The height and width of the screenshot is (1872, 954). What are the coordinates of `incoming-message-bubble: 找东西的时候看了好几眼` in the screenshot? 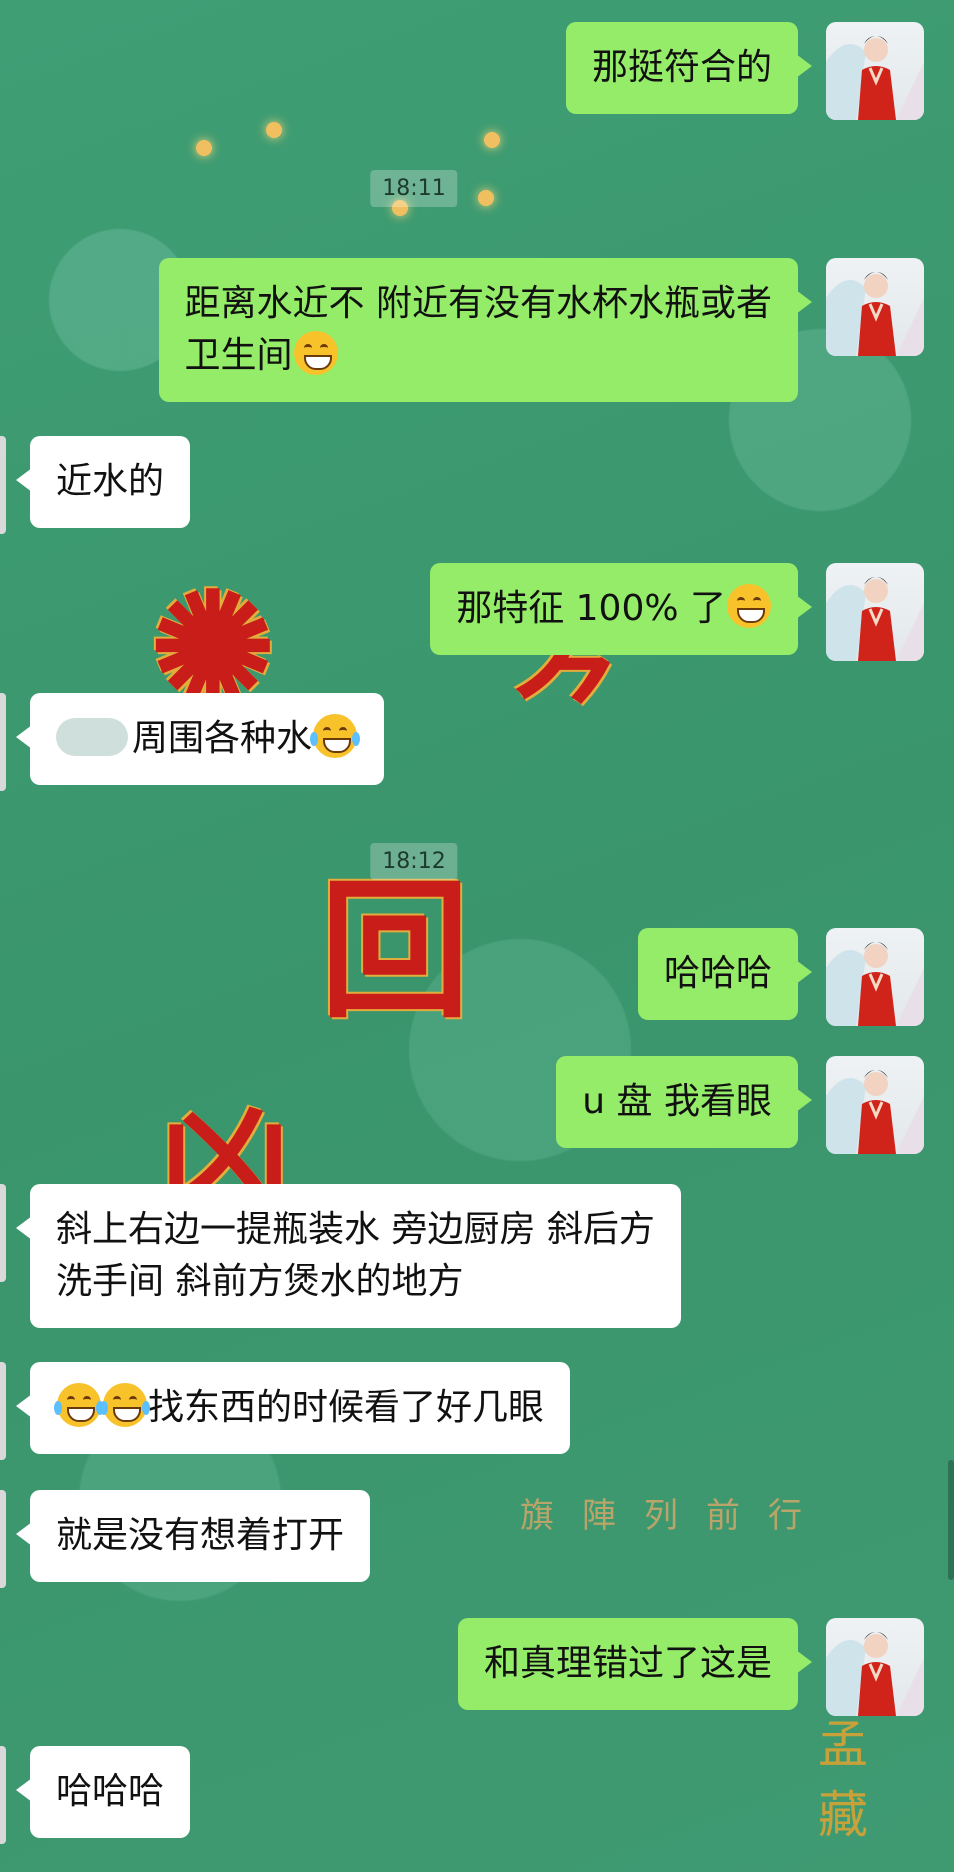 It's located at (293, 1408).